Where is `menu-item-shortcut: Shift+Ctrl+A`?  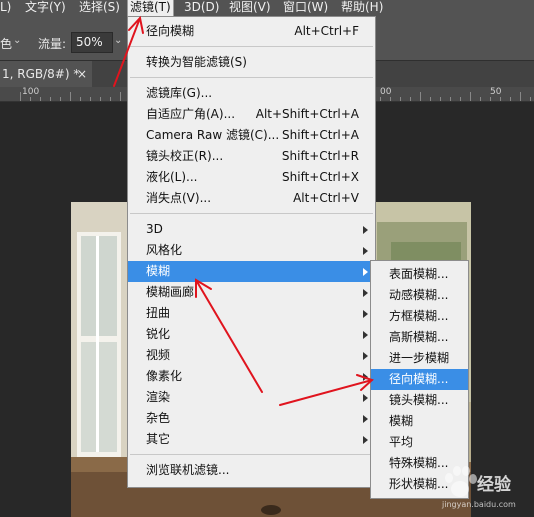
menu-item-shortcut: Shift+Ctrl+A is located at coordinates (320, 135).